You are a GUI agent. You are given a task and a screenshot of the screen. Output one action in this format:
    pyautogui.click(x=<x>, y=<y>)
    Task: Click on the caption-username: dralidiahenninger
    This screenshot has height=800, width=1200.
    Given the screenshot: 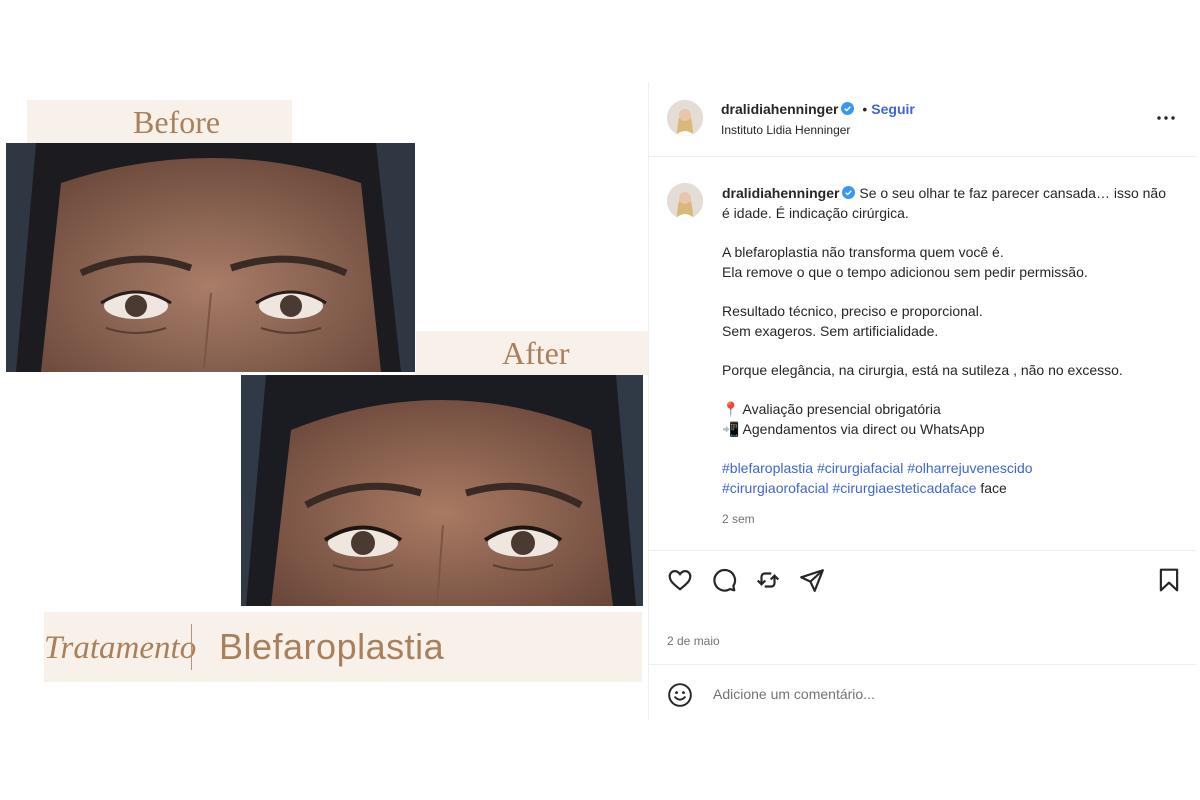 What is the action you would take?
    pyautogui.click(x=780, y=193)
    